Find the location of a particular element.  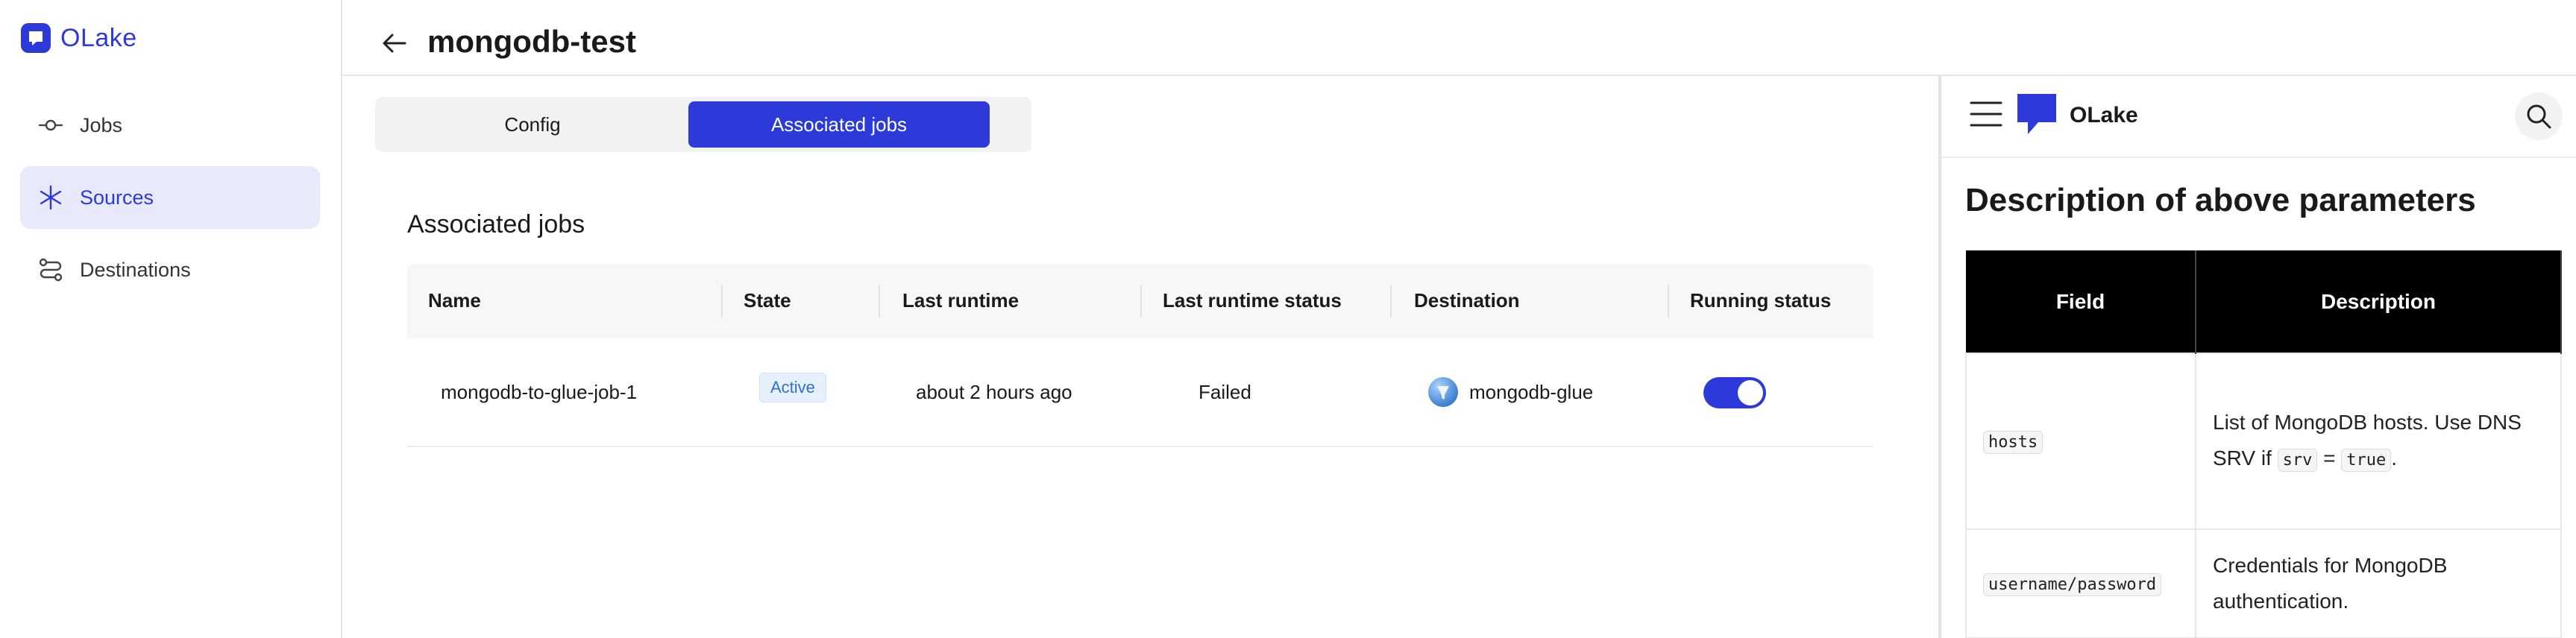

docs-logo-text: OLake is located at coordinates (2104, 115).